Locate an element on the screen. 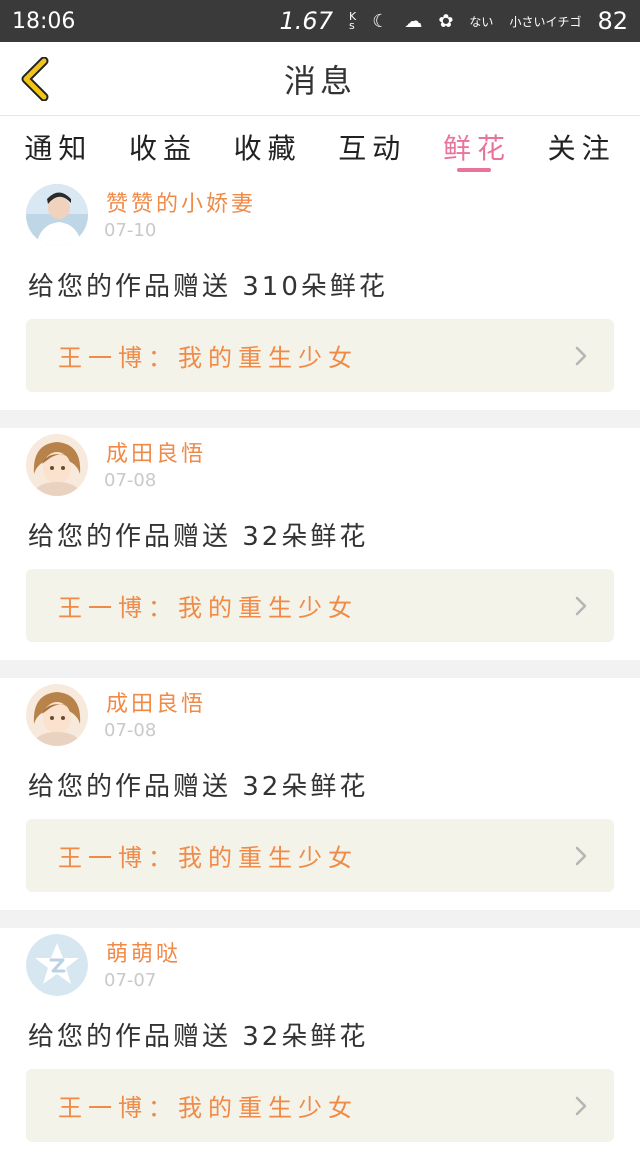 This screenshot has height=1160, width=640. user-photo-avatar-icon is located at coordinates (57, 215).